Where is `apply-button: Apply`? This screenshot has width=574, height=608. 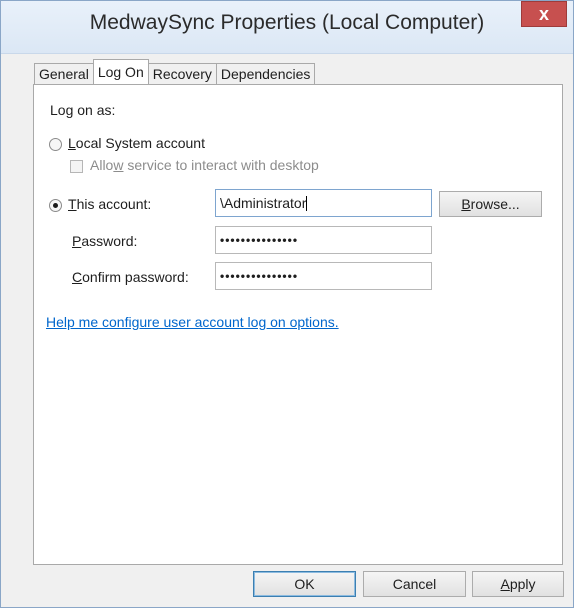 apply-button: Apply is located at coordinates (518, 584).